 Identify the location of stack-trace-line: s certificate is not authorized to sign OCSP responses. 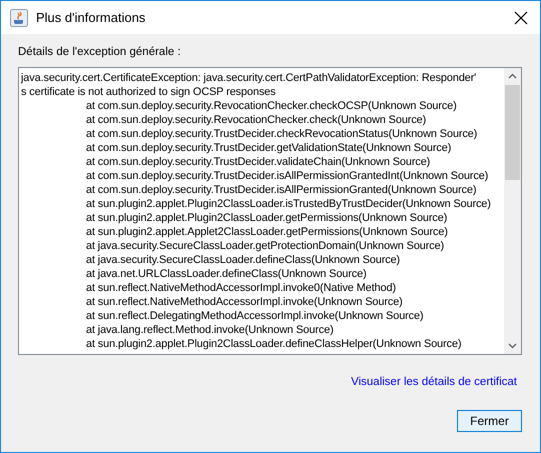
(149, 92).